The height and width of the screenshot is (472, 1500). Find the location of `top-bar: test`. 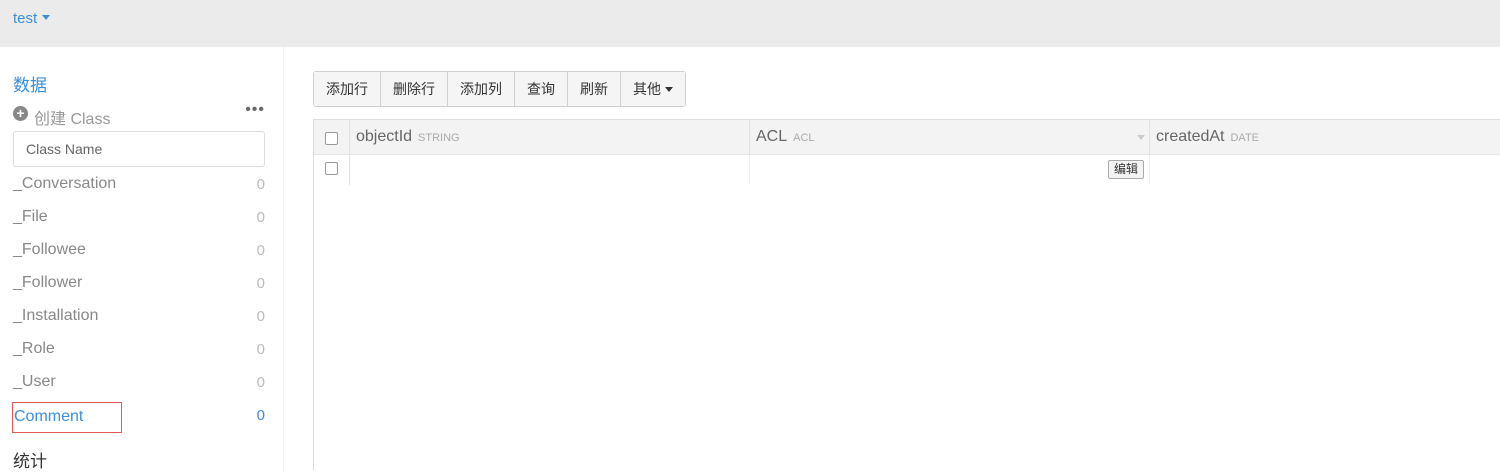

top-bar: test is located at coordinates (750, 23).